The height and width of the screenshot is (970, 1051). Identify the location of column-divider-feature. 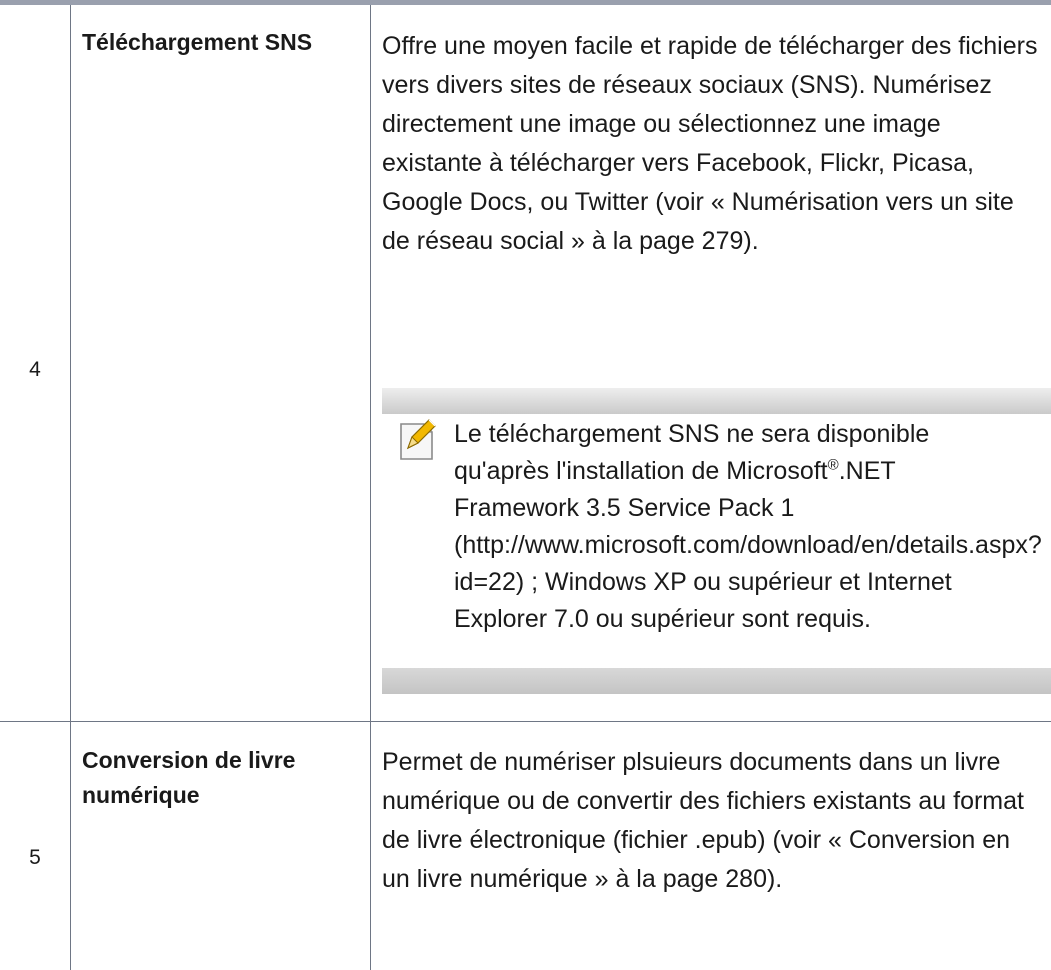
(370, 487).